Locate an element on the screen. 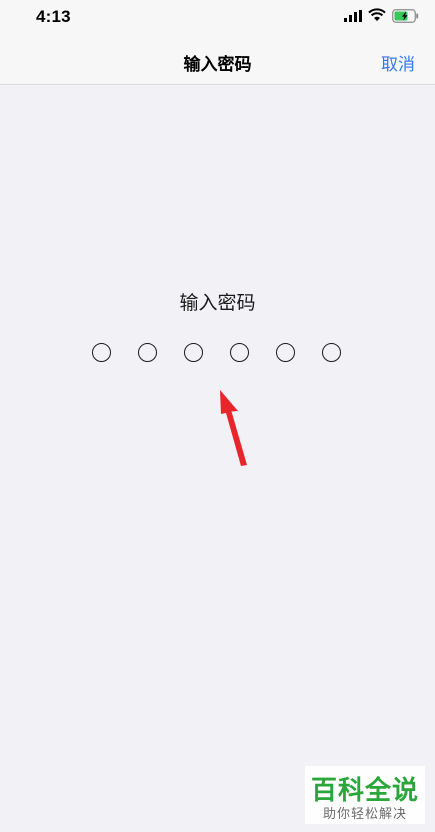 Image resolution: width=435 pixels, height=832 pixels. passcode-dots is located at coordinates (218, 354).